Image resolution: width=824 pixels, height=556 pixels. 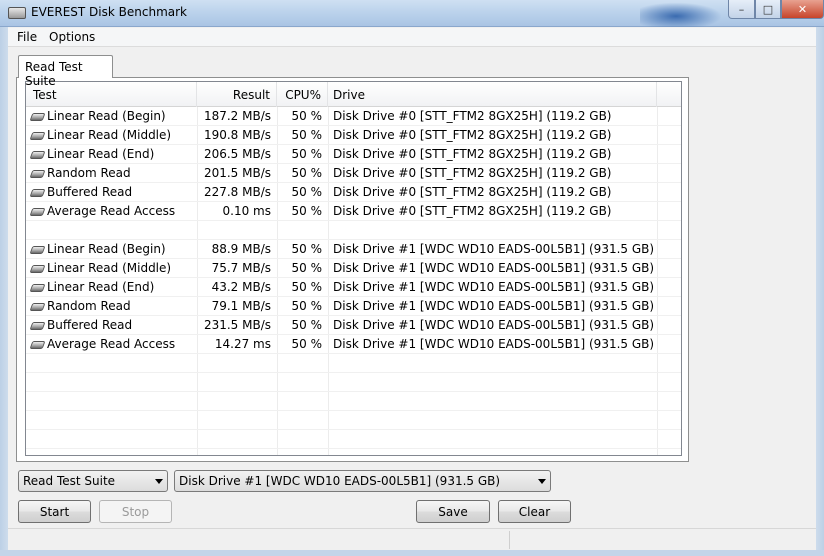 I want to click on test-suite-select: Read Test Suite, so click(x=93, y=481).